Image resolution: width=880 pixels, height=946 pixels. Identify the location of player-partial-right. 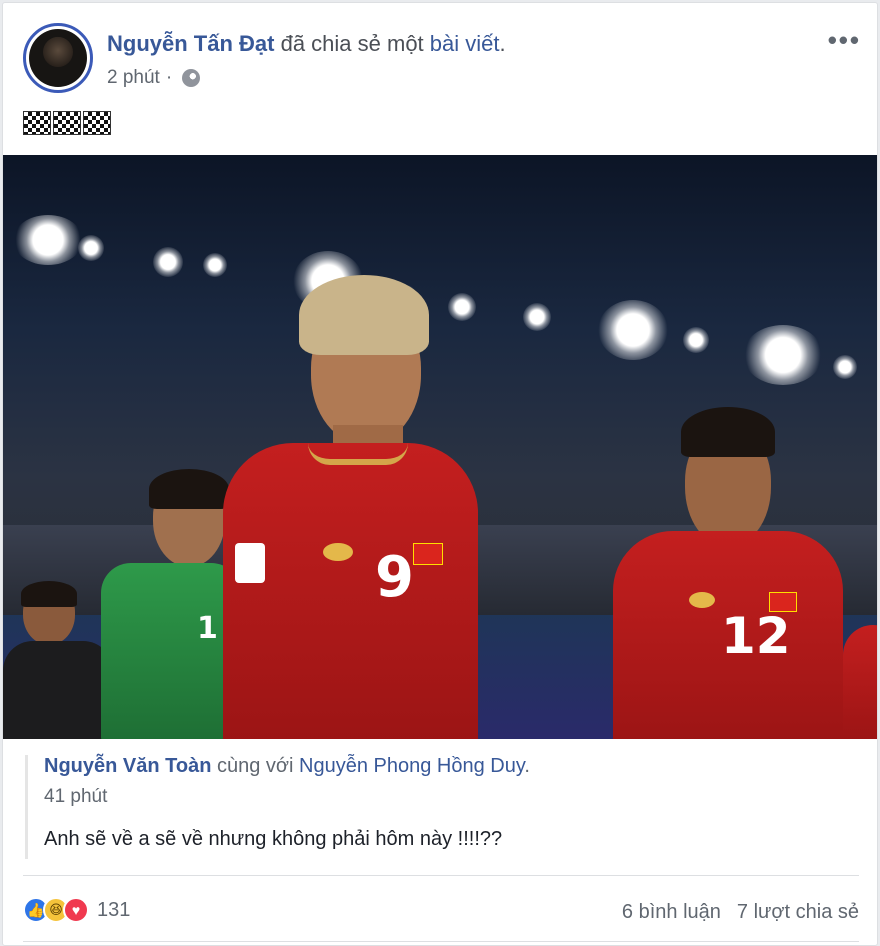
(860, 682).